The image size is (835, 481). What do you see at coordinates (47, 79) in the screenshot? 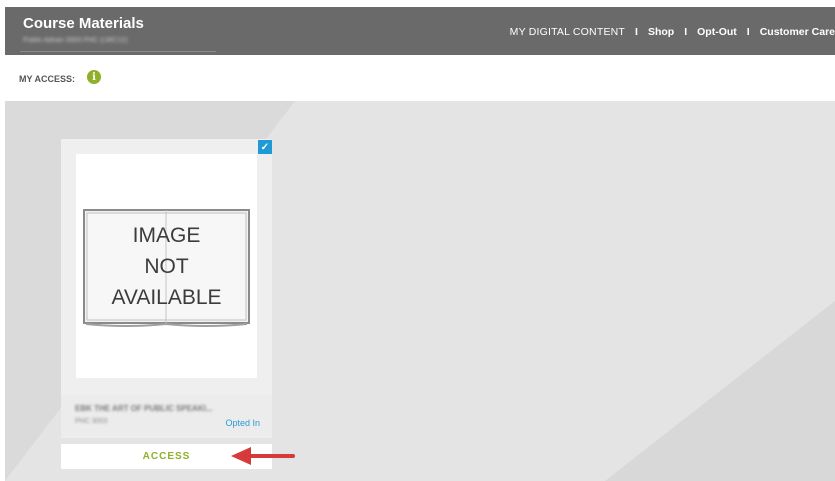
I see `my-access-label: MY ACCESS:` at bounding box center [47, 79].